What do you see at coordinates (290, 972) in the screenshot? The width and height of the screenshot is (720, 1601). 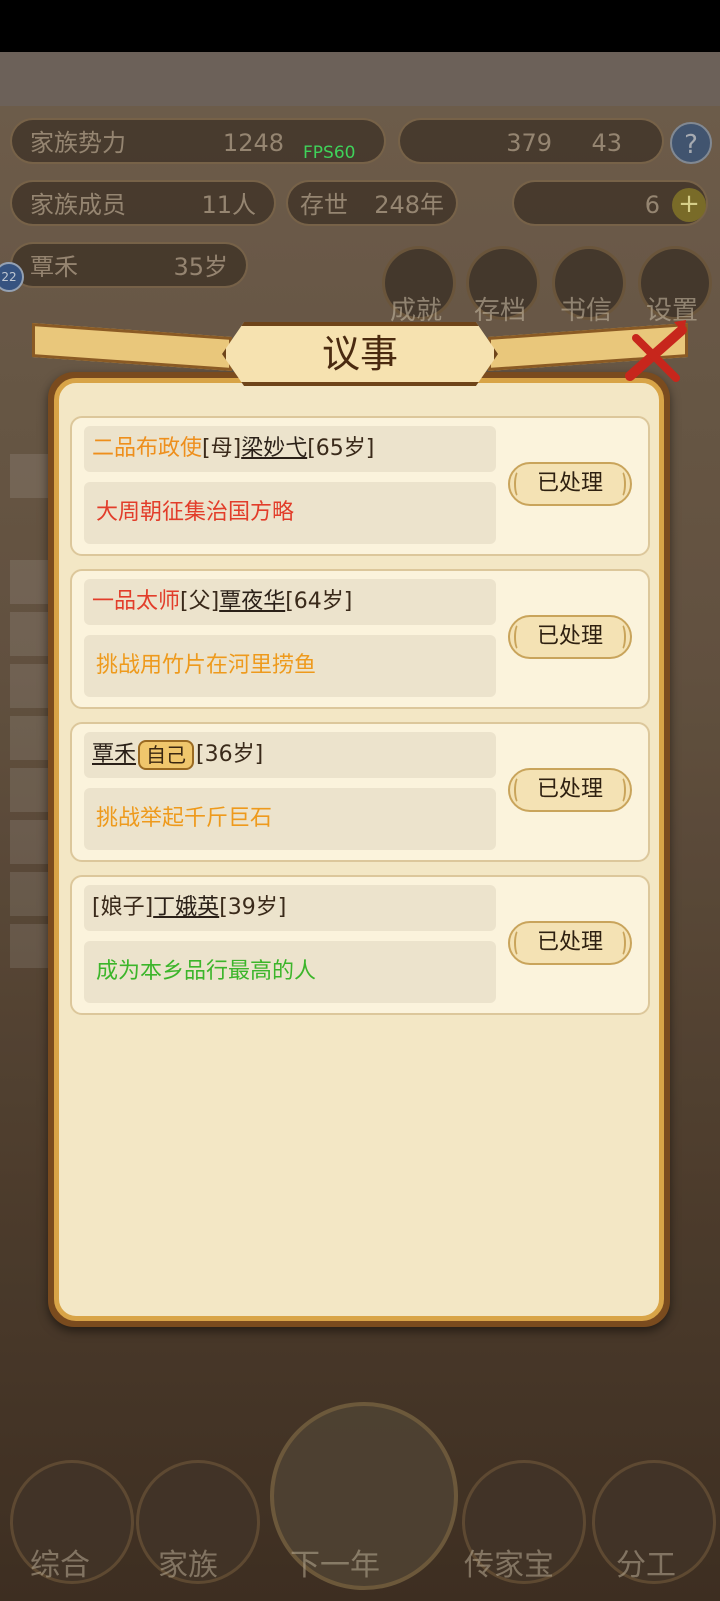 I see `task-text: 成为本乡品行最高的人` at bounding box center [290, 972].